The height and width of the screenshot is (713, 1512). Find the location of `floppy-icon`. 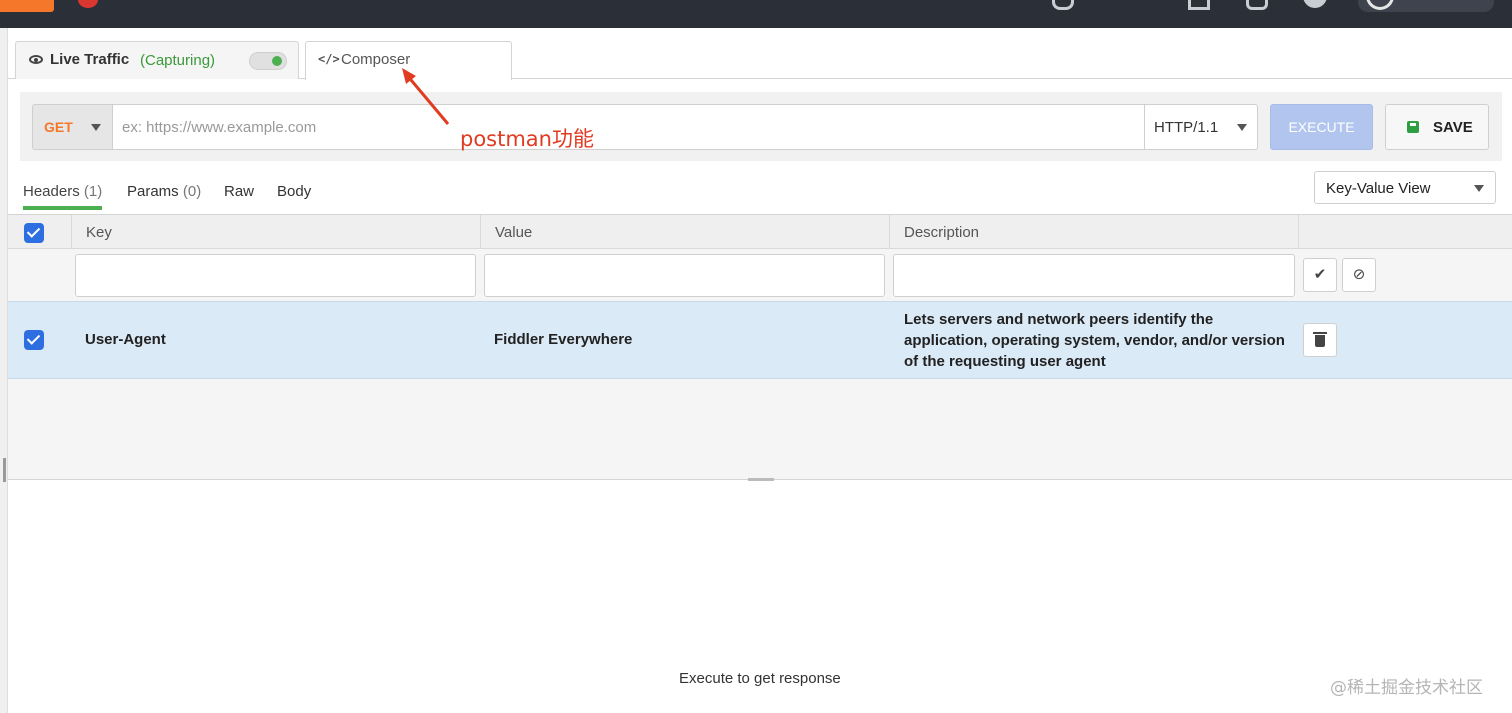

floppy-icon is located at coordinates (1413, 127).